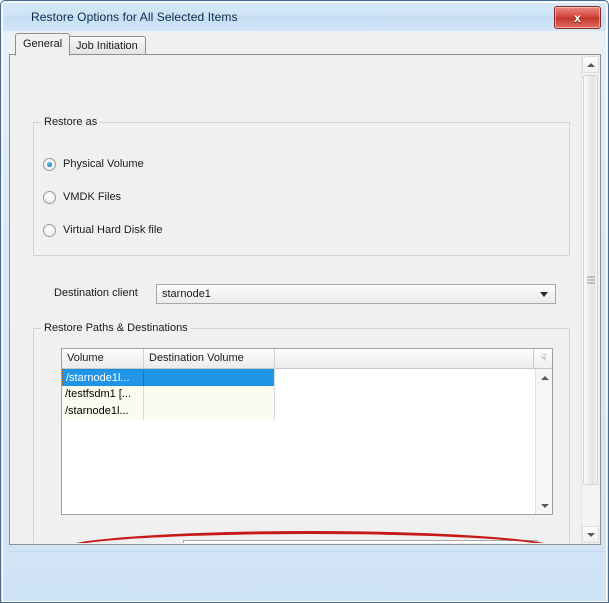 This screenshot has height=603, width=609. I want to click on group-restore-as-label: Restore as, so click(71, 122).